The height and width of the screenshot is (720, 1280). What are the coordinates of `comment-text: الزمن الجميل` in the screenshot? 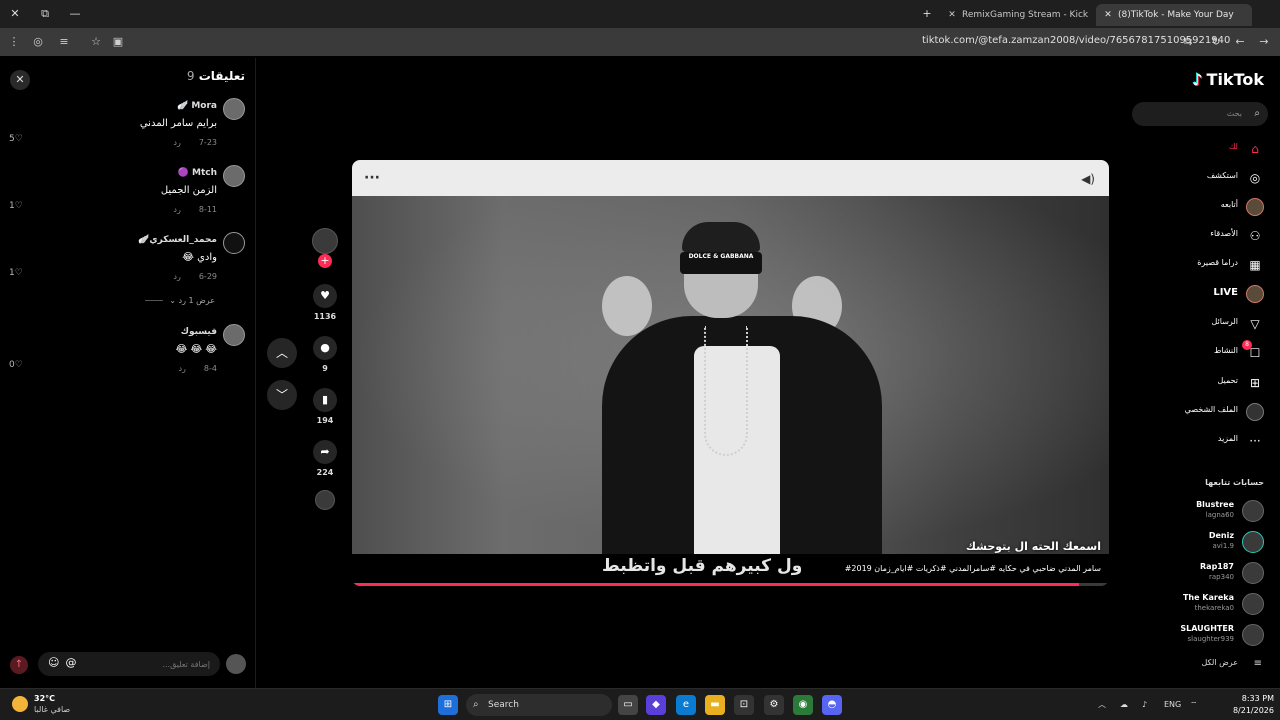 It's located at (188, 190).